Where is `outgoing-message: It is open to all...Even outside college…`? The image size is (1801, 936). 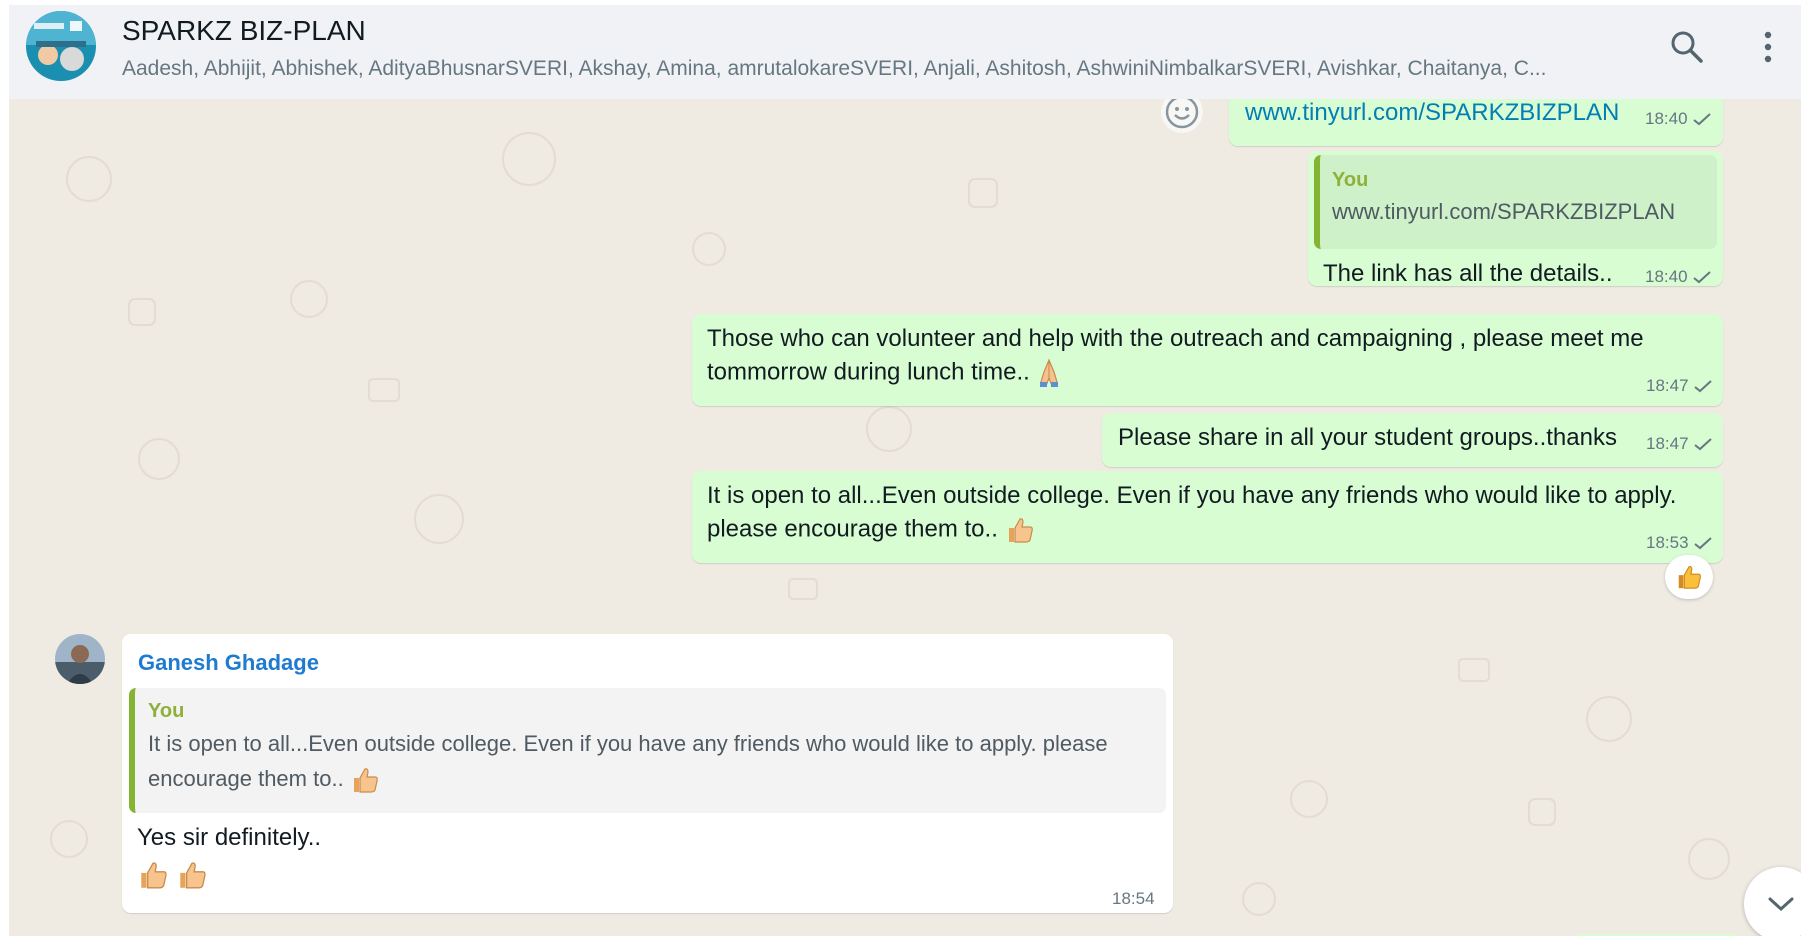 outgoing-message: It is open to all...Even outside college… is located at coordinates (1207, 517).